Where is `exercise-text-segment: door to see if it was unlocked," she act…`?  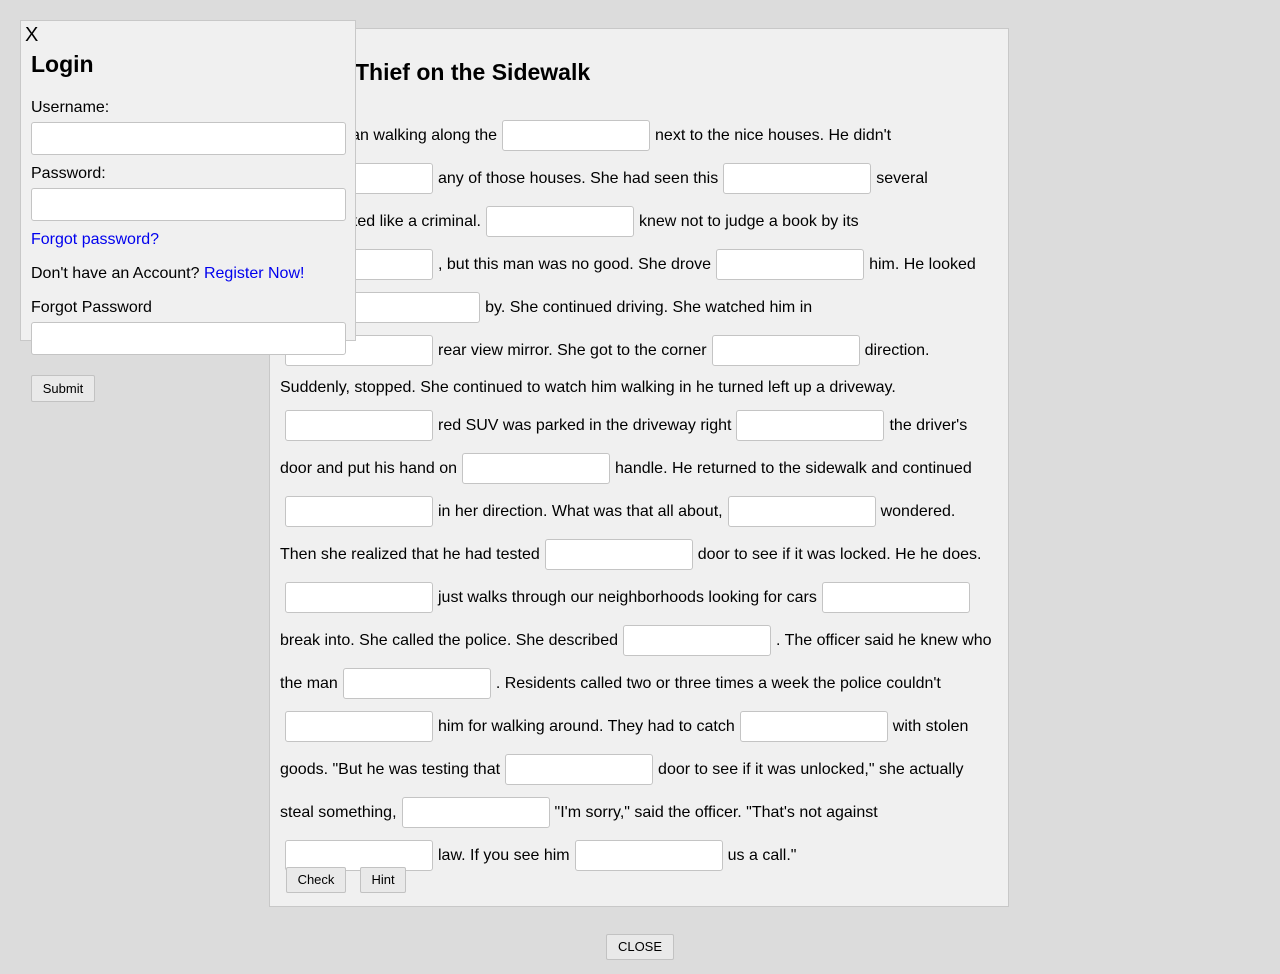 exercise-text-segment: door to see if it was unlocked," she act… is located at coordinates (811, 769).